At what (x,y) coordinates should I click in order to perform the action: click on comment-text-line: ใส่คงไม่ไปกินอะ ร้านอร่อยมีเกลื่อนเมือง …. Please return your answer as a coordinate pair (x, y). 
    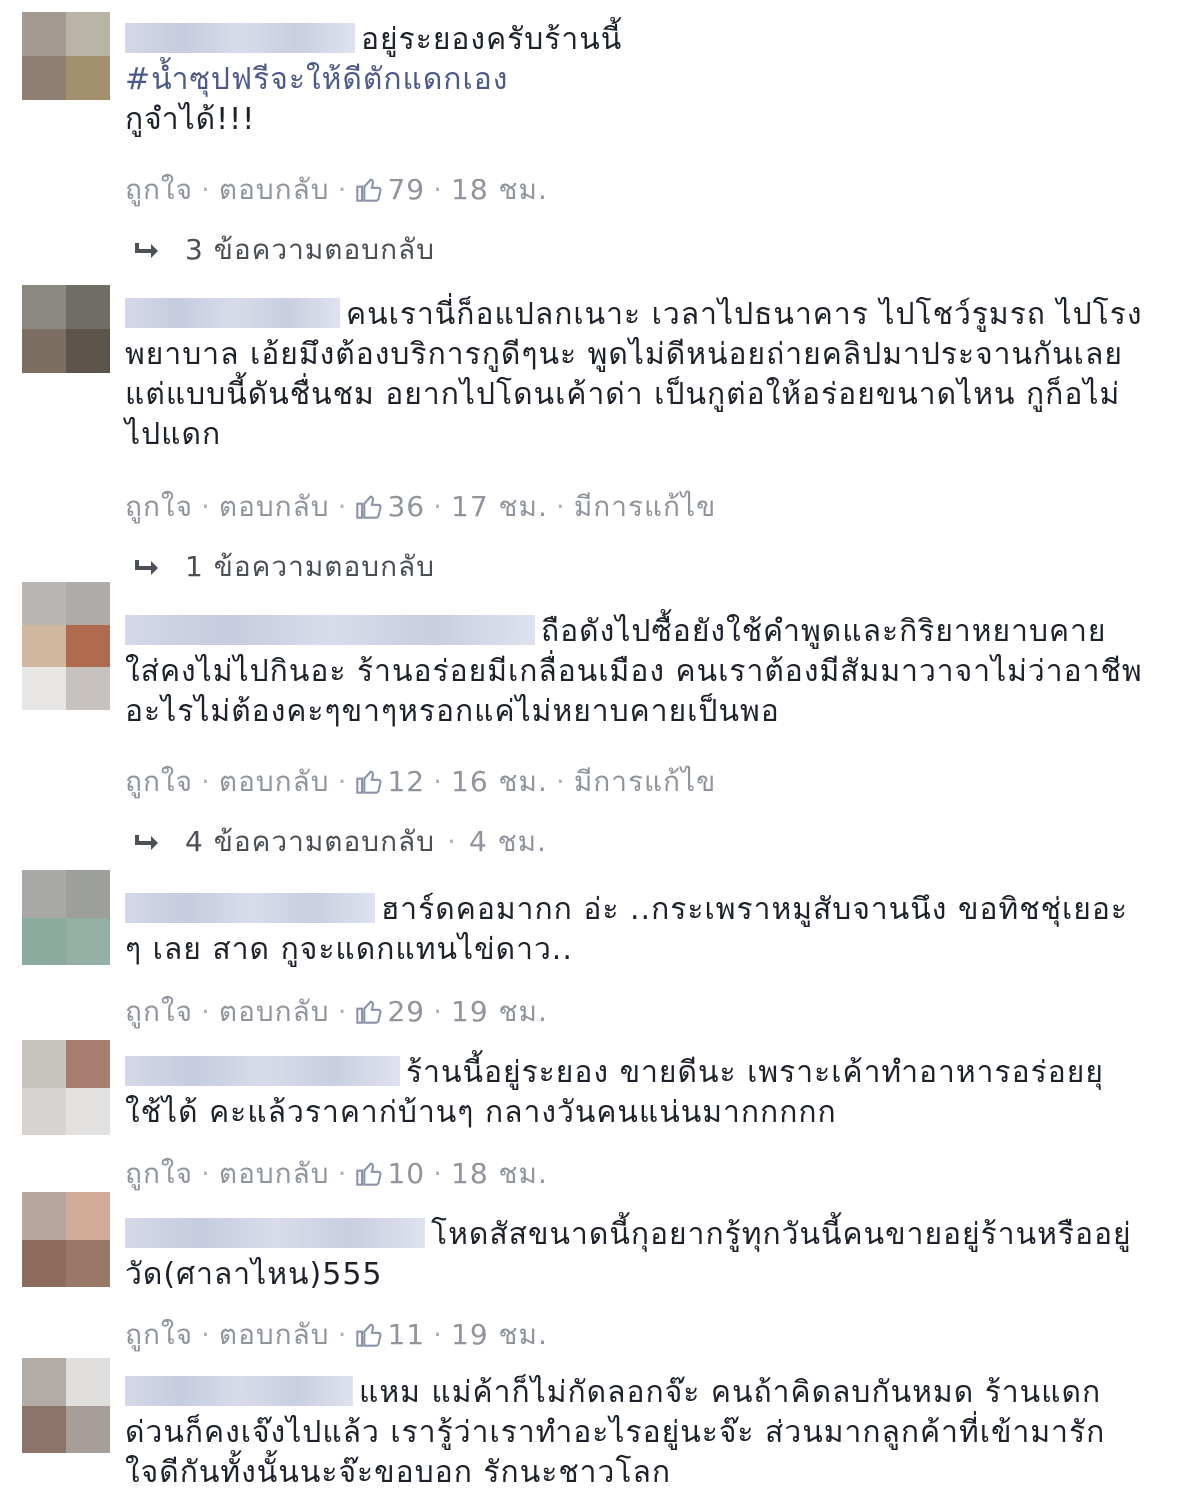
    Looking at the image, I should click on (634, 671).